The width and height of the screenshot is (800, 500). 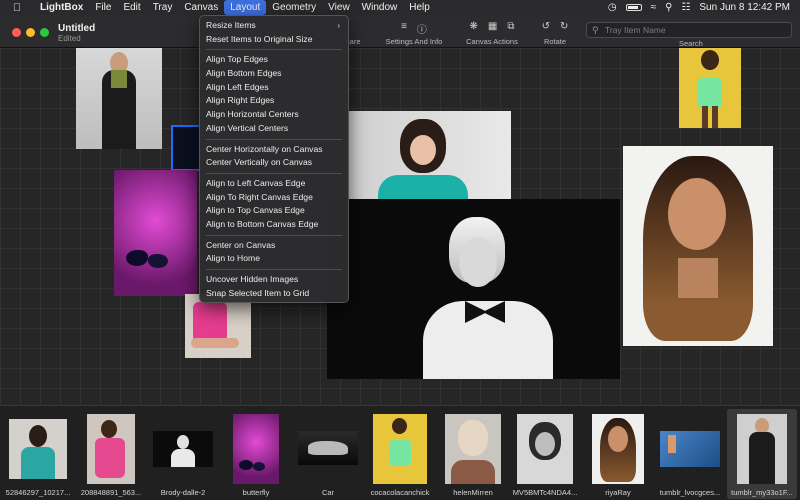 What do you see at coordinates (256, 492) in the screenshot?
I see `tray-item-name: butterfly` at bounding box center [256, 492].